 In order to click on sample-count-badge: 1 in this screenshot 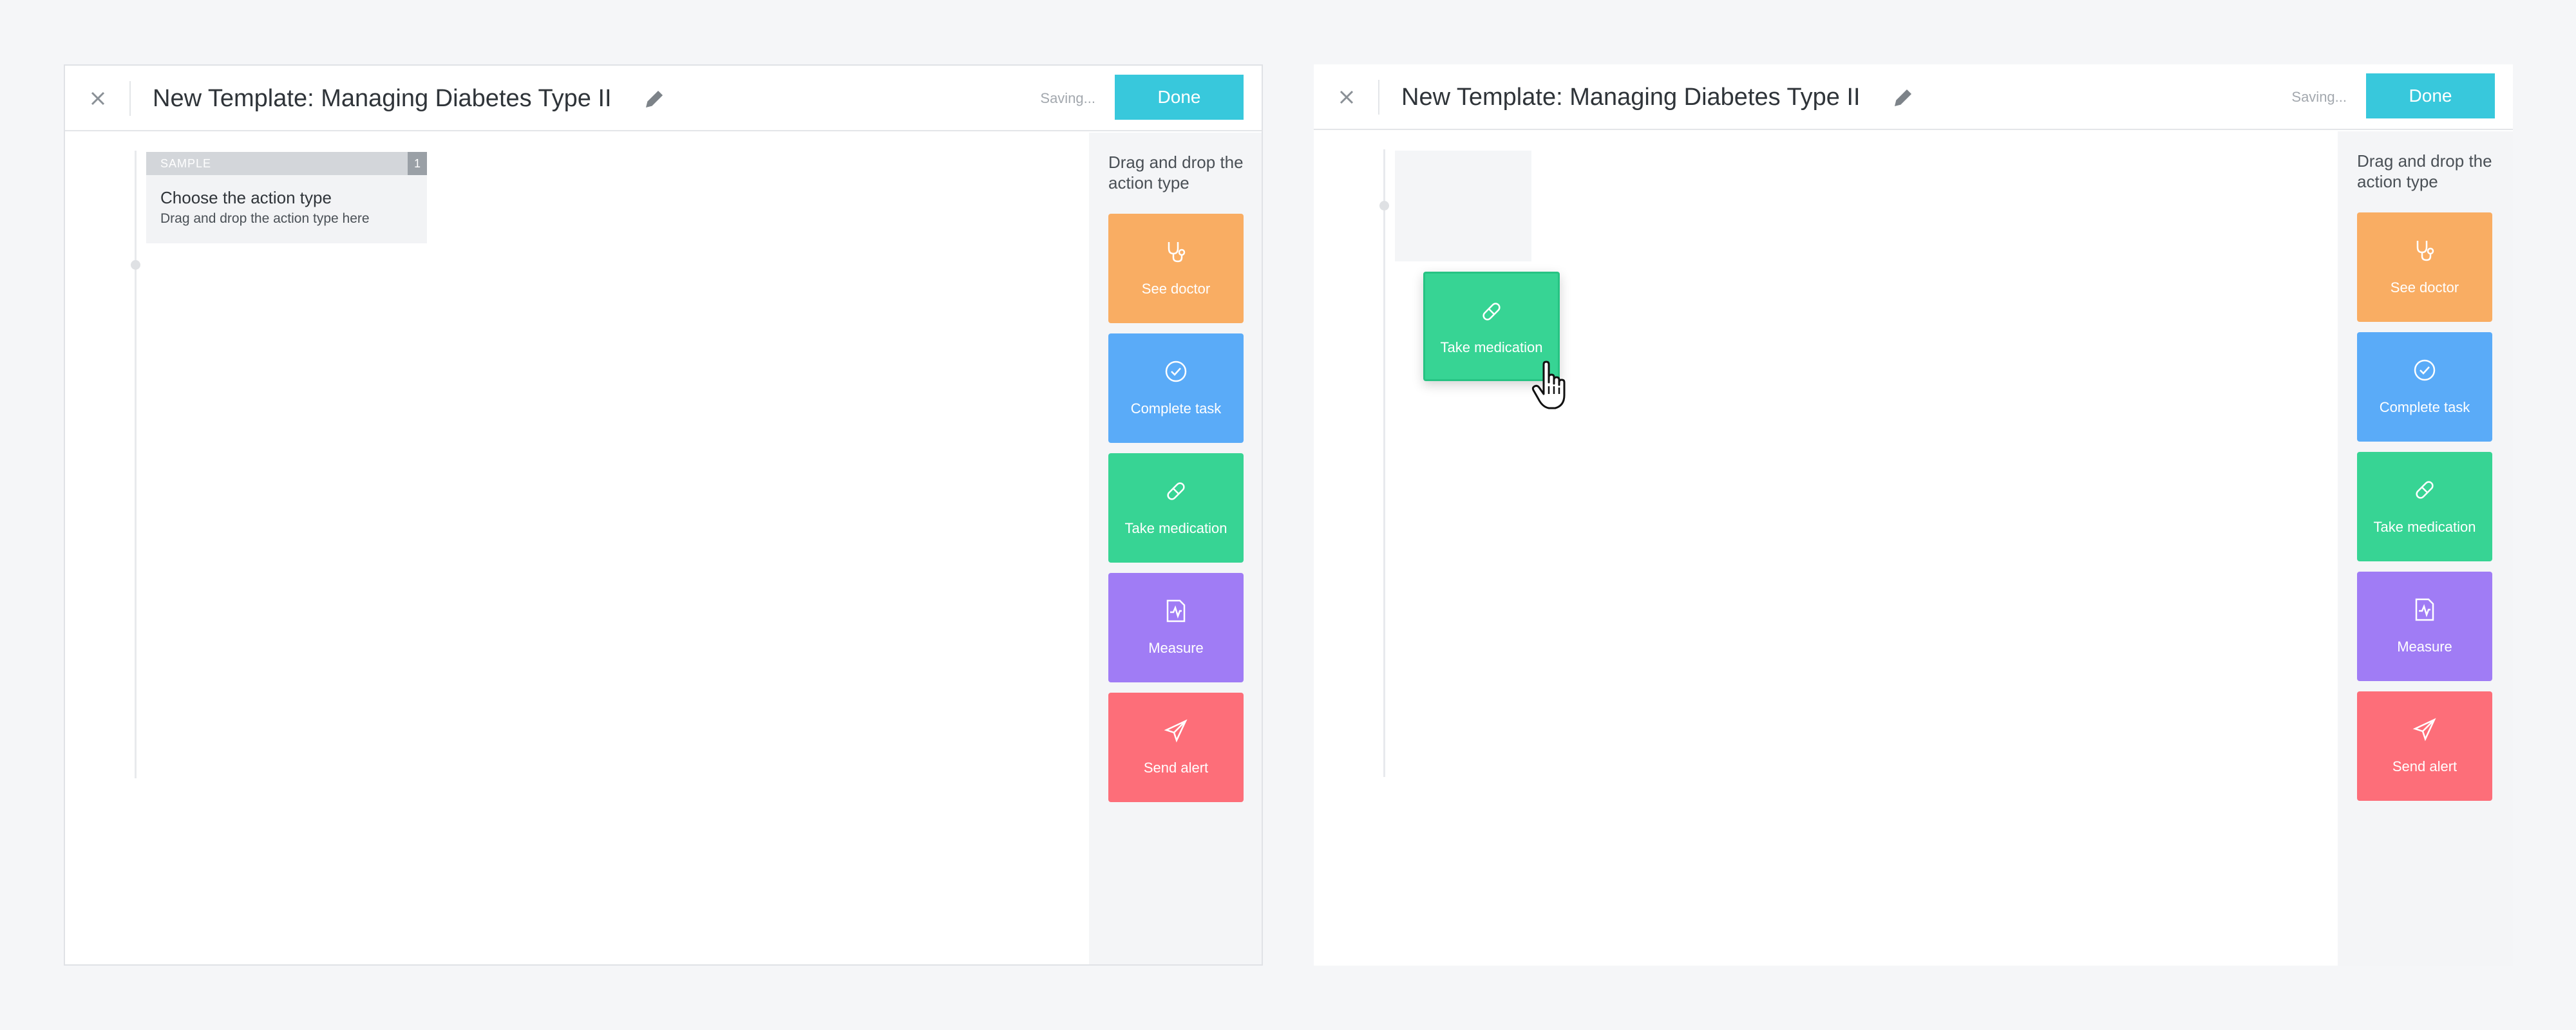, I will do `click(417, 164)`.